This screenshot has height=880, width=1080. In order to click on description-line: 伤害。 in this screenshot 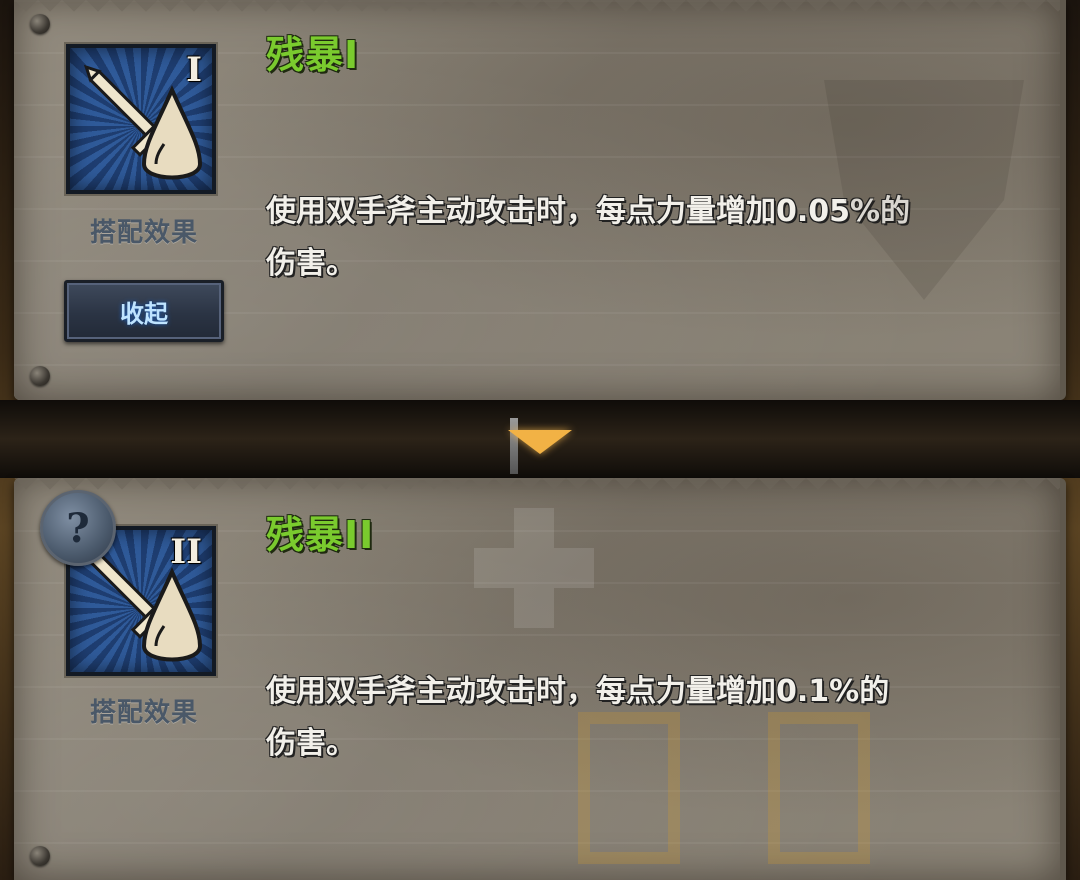, I will do `click(311, 743)`.